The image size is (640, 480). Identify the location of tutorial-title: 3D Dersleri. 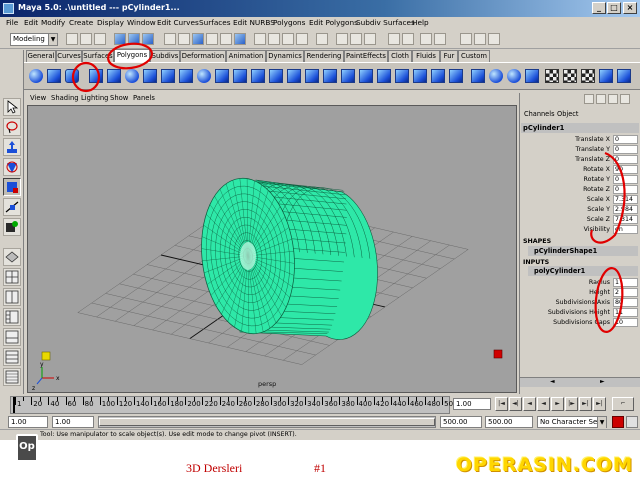
(214, 468).